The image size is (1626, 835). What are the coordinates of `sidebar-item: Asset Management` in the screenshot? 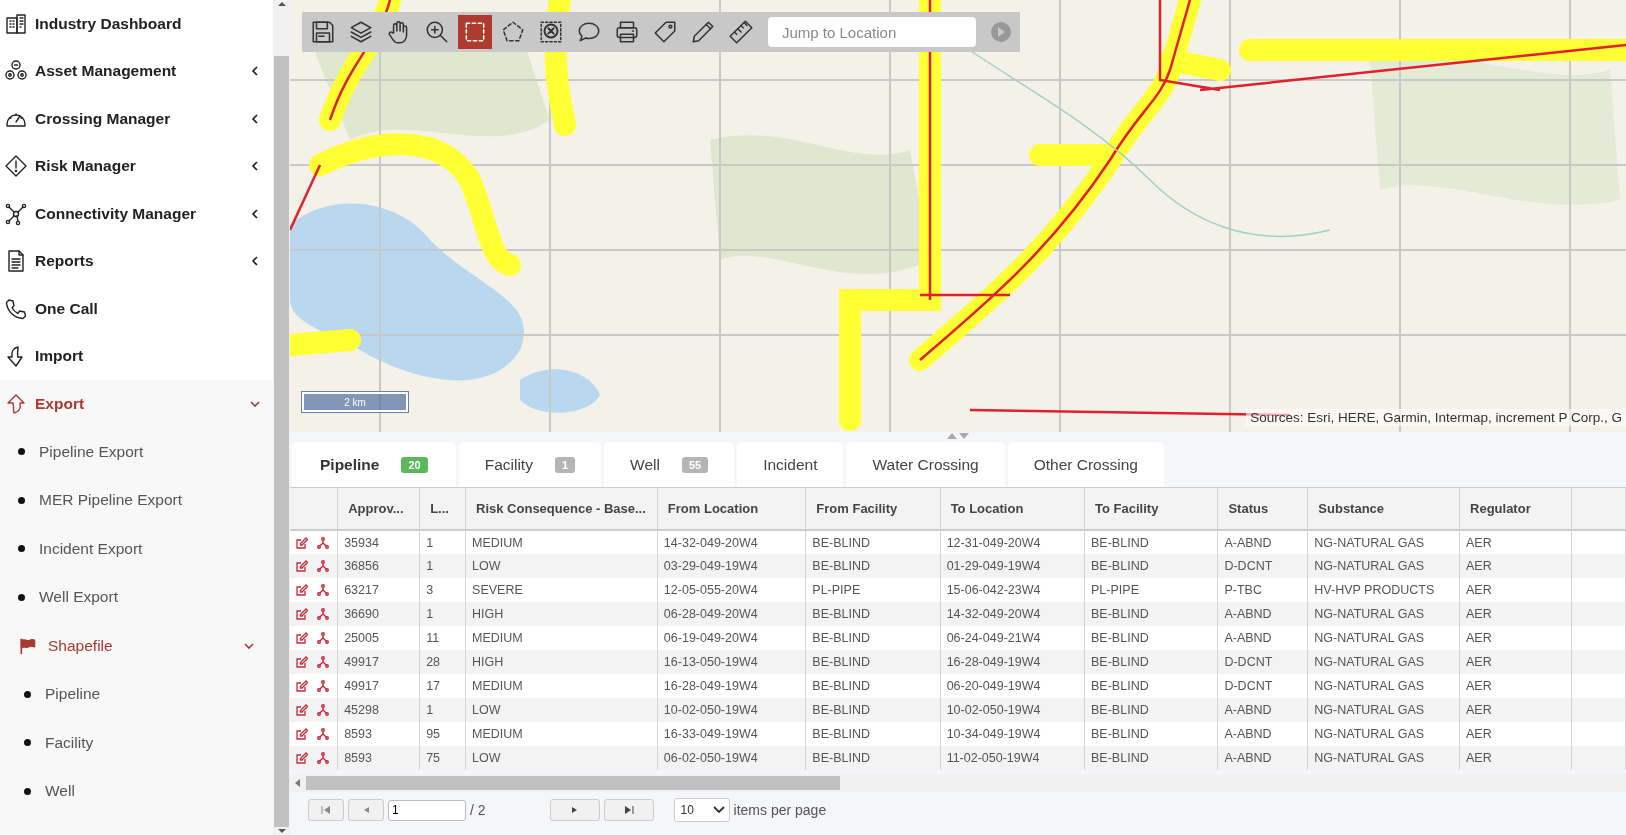 It's located at (136, 71).